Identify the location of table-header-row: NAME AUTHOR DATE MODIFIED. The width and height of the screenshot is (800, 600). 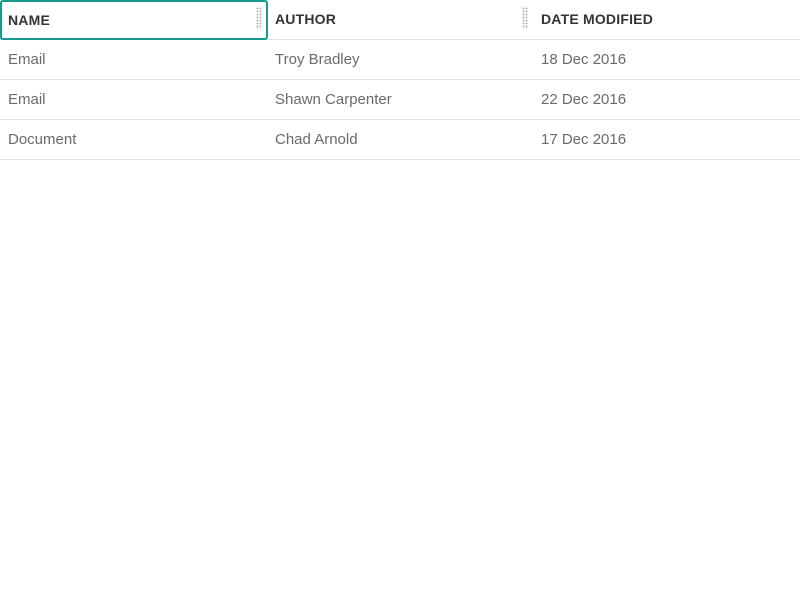
(400, 20).